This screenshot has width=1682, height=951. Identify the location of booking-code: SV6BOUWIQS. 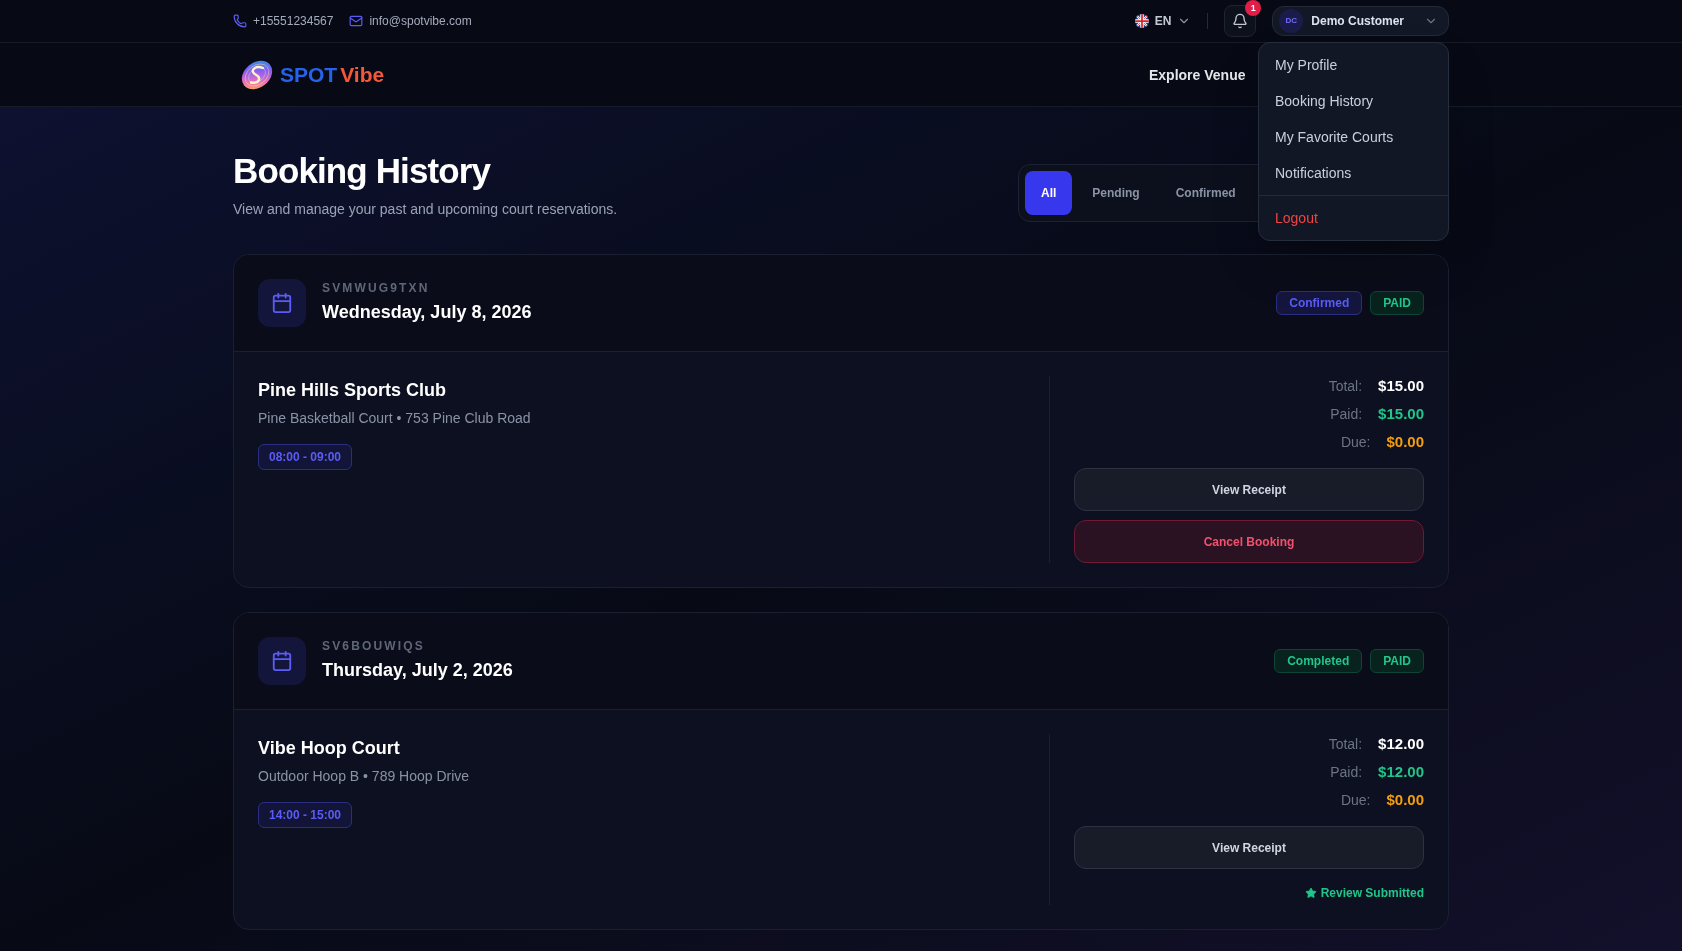
(373, 646).